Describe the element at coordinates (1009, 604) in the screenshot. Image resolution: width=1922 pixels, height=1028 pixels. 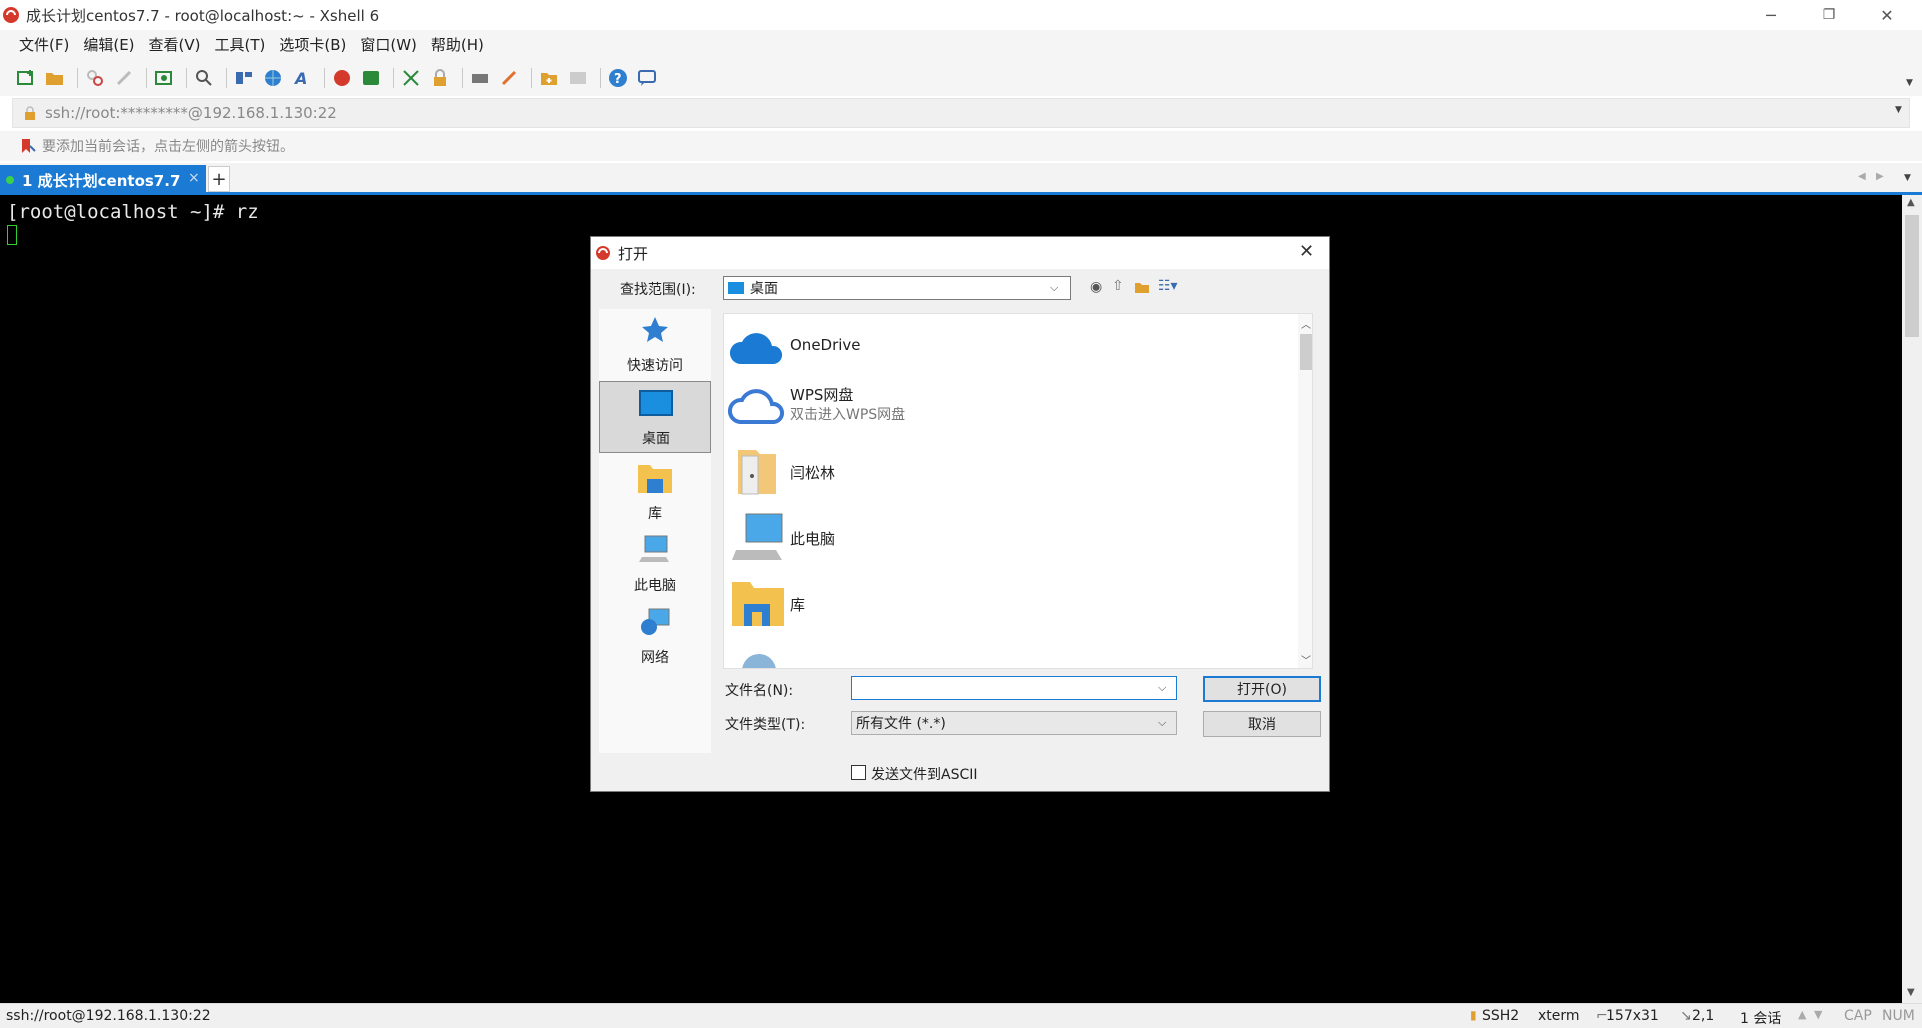
I see `list-item-library: 库` at that location.